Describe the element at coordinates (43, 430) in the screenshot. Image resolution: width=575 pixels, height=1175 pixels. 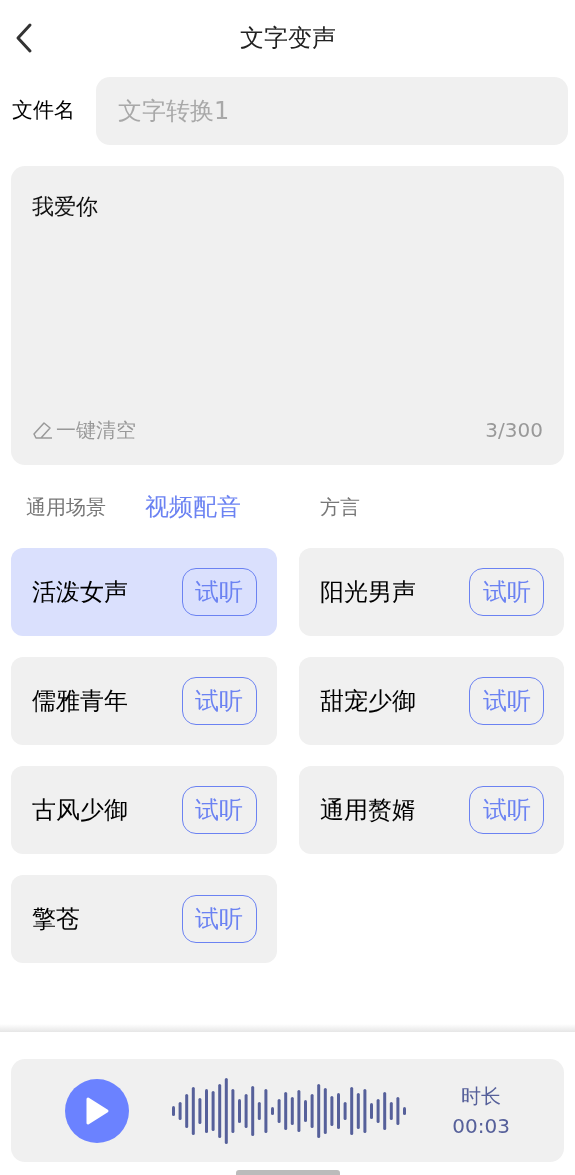
I see `eraser-icon` at that location.